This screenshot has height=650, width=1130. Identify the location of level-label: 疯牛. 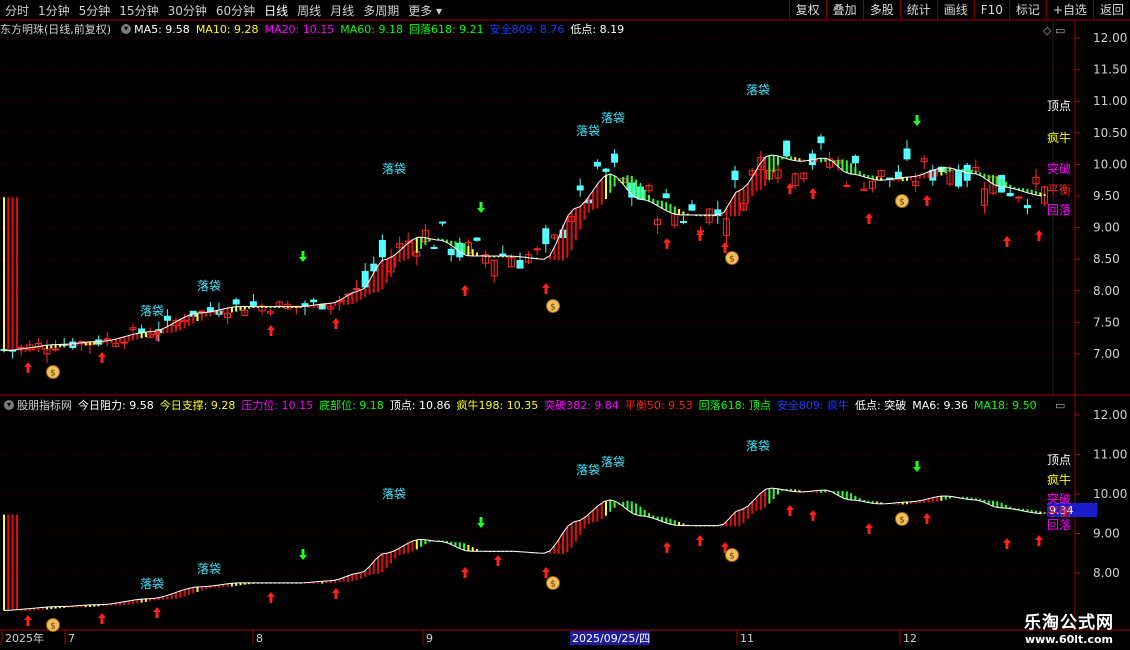
(1059, 137).